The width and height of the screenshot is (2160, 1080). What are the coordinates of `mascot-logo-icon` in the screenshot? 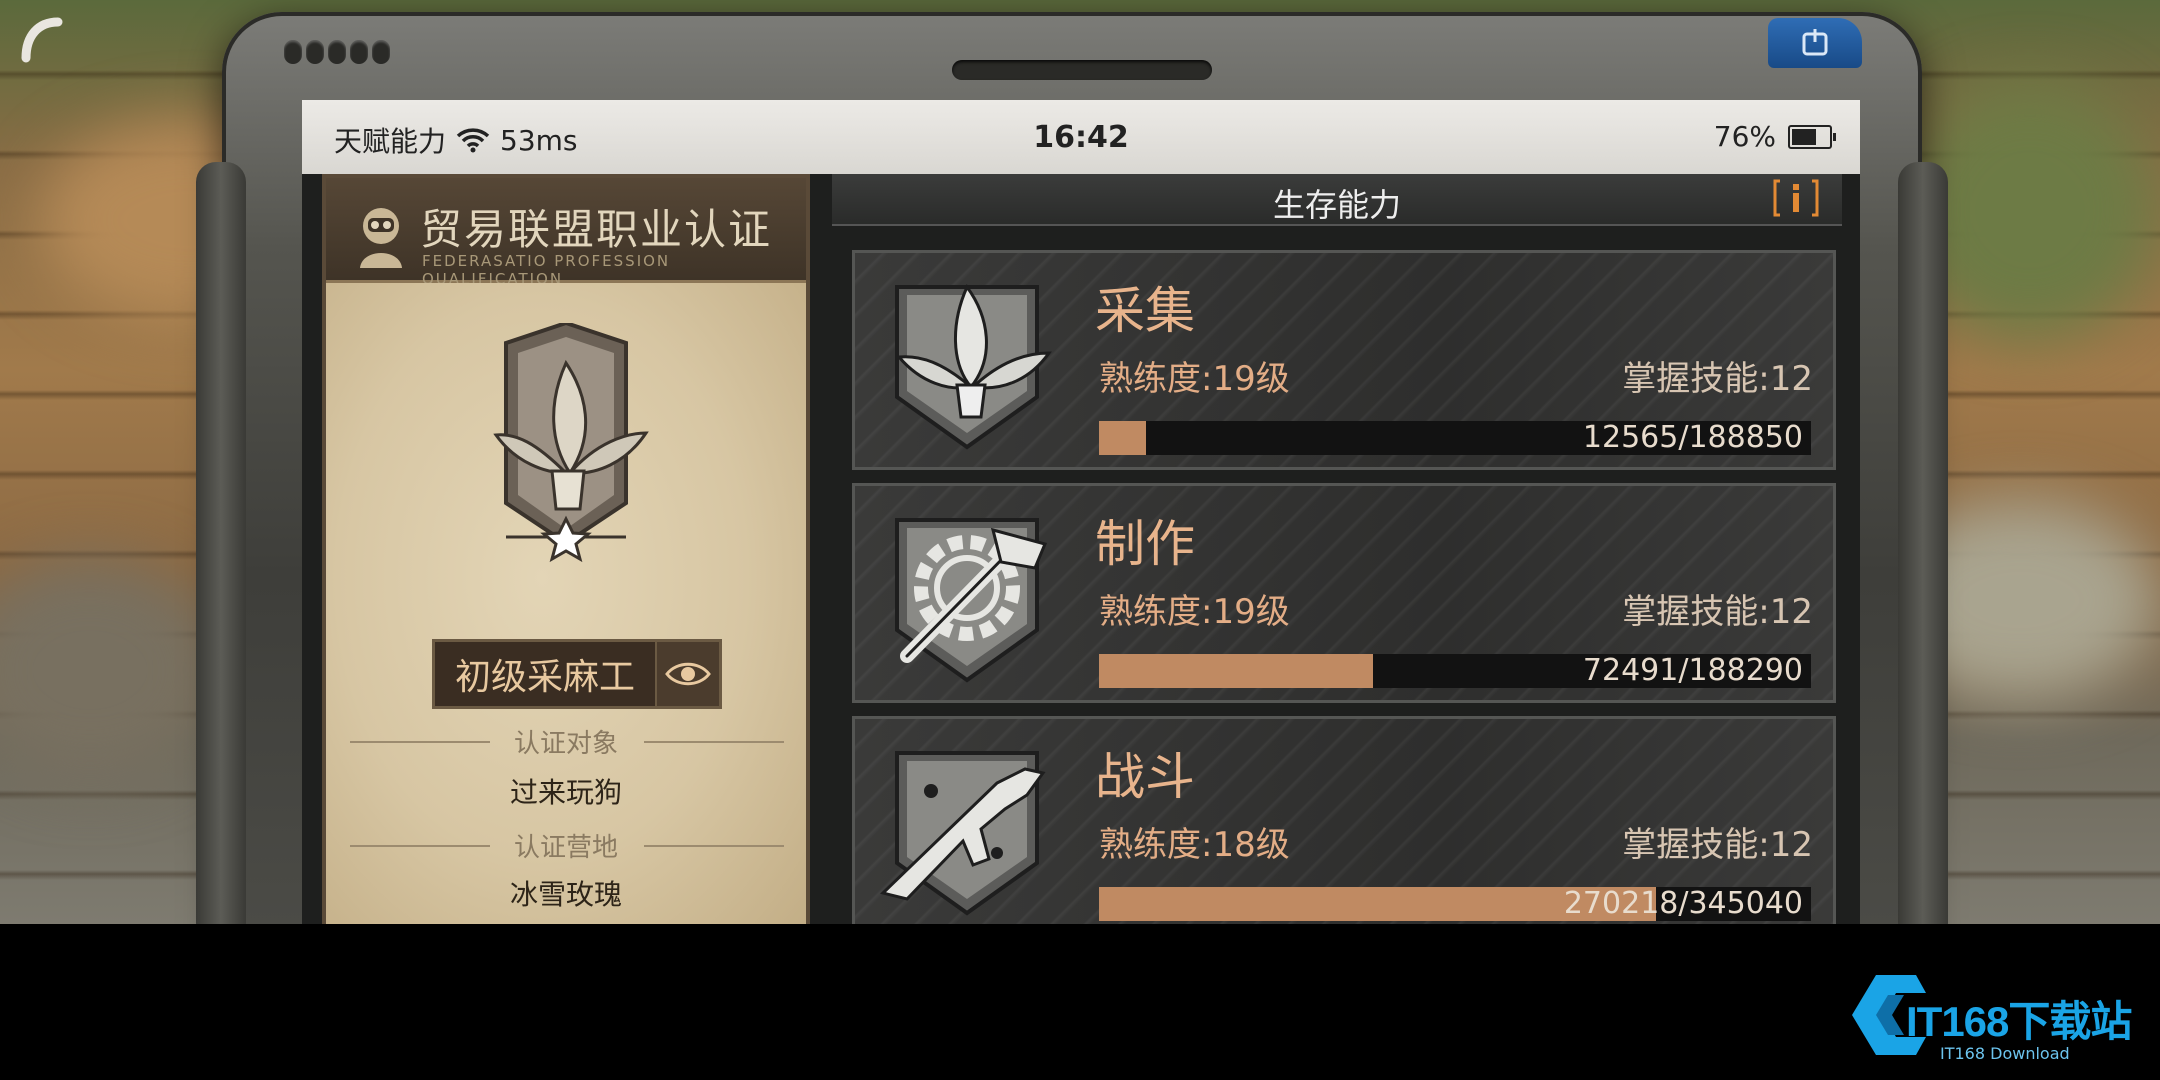 It's located at (381, 238).